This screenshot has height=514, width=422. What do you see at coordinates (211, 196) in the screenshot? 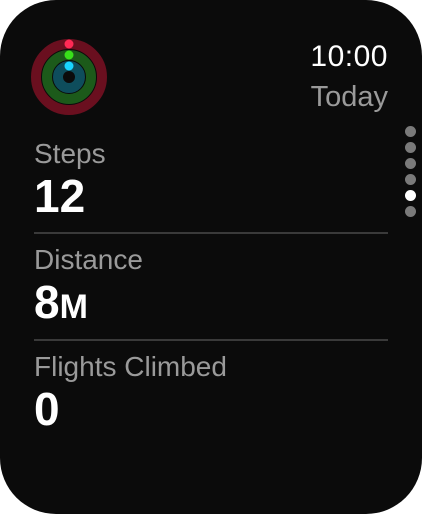
I see `steps-value: 12` at bounding box center [211, 196].